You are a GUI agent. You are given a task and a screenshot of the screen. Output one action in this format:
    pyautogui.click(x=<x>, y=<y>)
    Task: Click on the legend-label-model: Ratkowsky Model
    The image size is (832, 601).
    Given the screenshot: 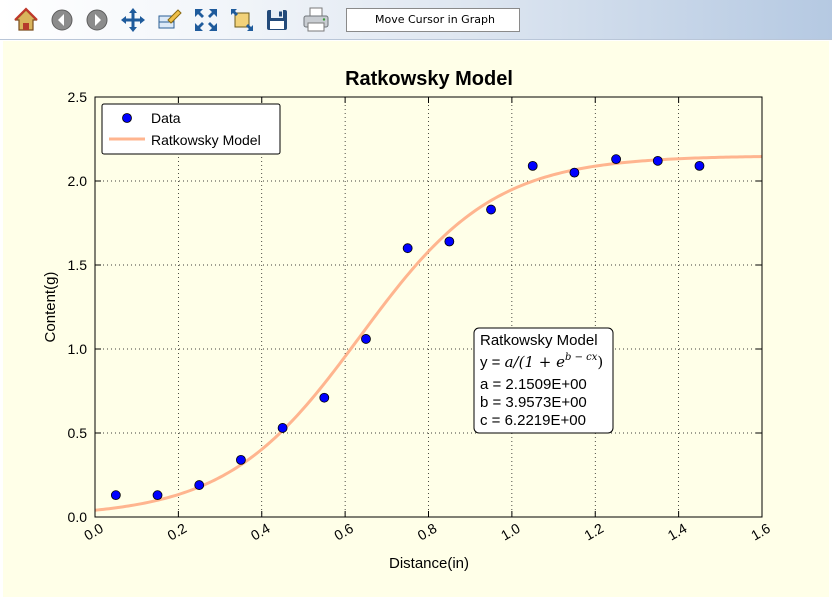 What is the action you would take?
    pyautogui.click(x=206, y=140)
    